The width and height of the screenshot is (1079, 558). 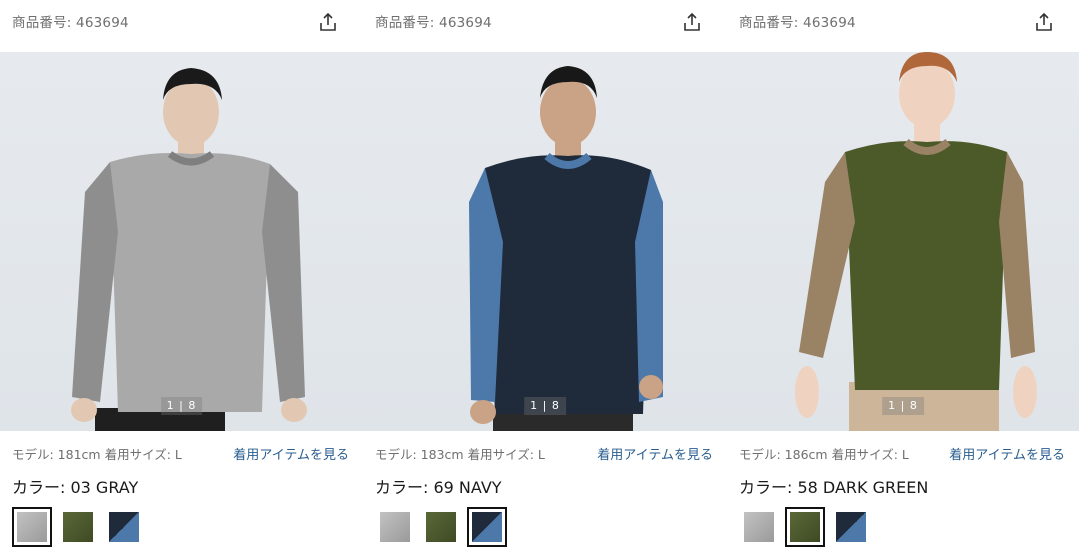 I want to click on model-info-row: モデル: 181cm 着用サイズ: L 着用アイテムを見る, so click(x=180, y=453).